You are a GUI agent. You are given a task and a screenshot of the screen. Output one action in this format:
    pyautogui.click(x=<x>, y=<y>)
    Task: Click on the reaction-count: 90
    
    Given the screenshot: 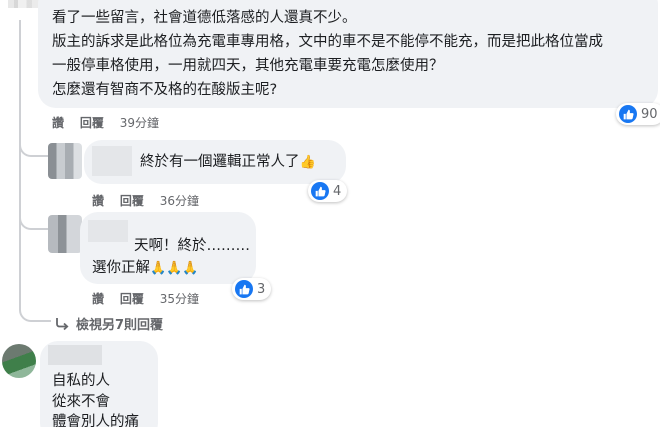 What is the action you would take?
    pyautogui.click(x=638, y=114)
    